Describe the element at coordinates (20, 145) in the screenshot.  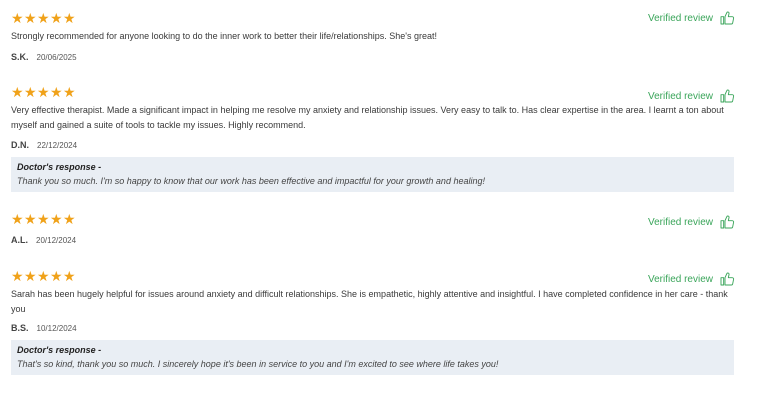
I see `reviewer-initials: D.N.` at that location.